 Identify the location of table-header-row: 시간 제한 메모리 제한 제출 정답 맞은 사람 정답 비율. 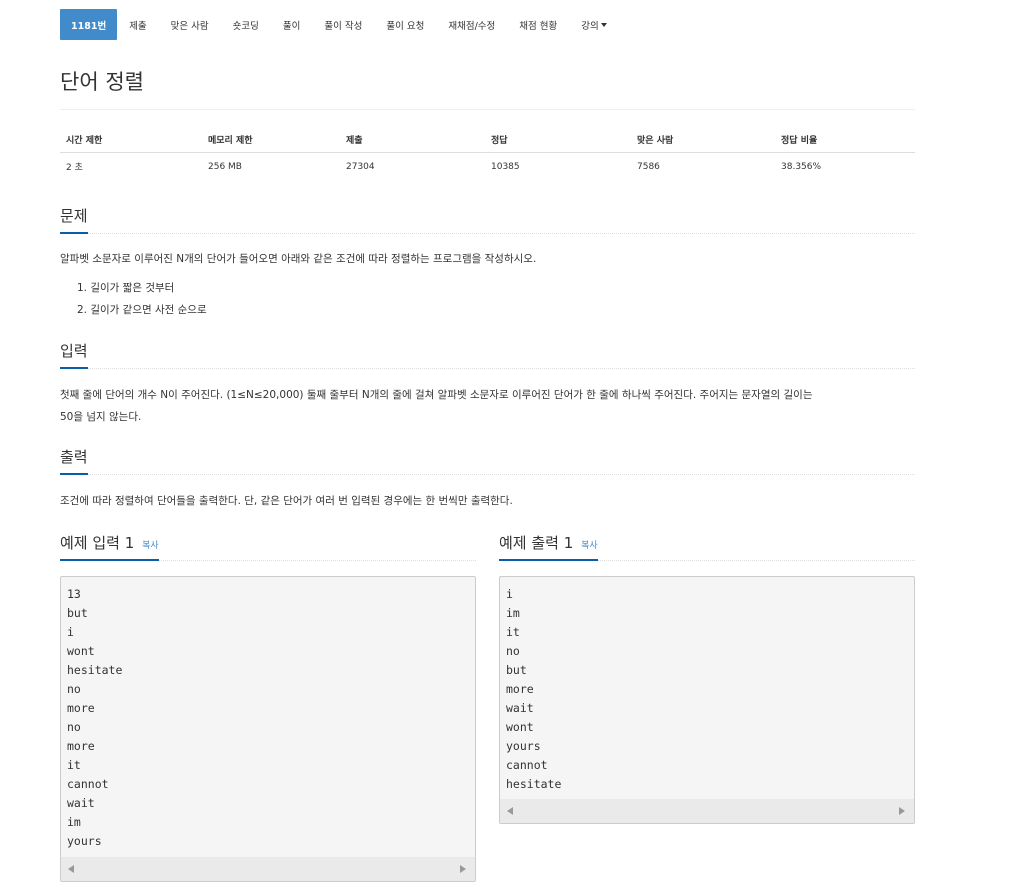
(487, 140).